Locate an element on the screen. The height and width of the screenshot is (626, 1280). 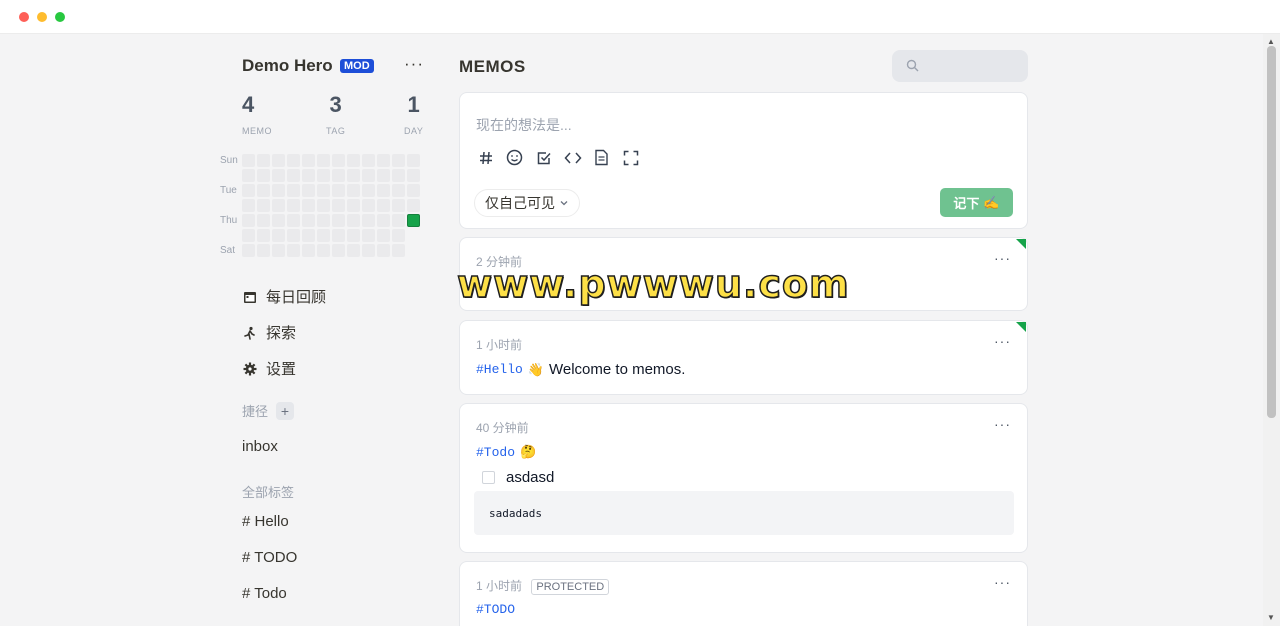
hash-tag-icon is located at coordinates (485, 157).